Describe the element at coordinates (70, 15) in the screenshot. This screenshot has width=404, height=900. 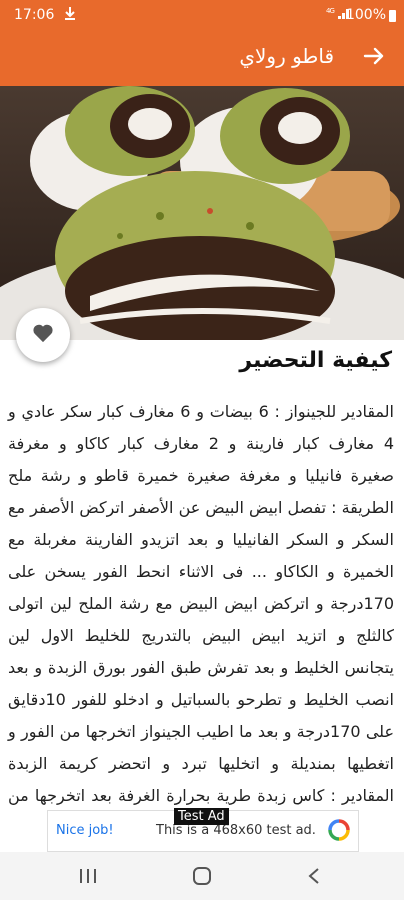
I see `download-icon` at that location.